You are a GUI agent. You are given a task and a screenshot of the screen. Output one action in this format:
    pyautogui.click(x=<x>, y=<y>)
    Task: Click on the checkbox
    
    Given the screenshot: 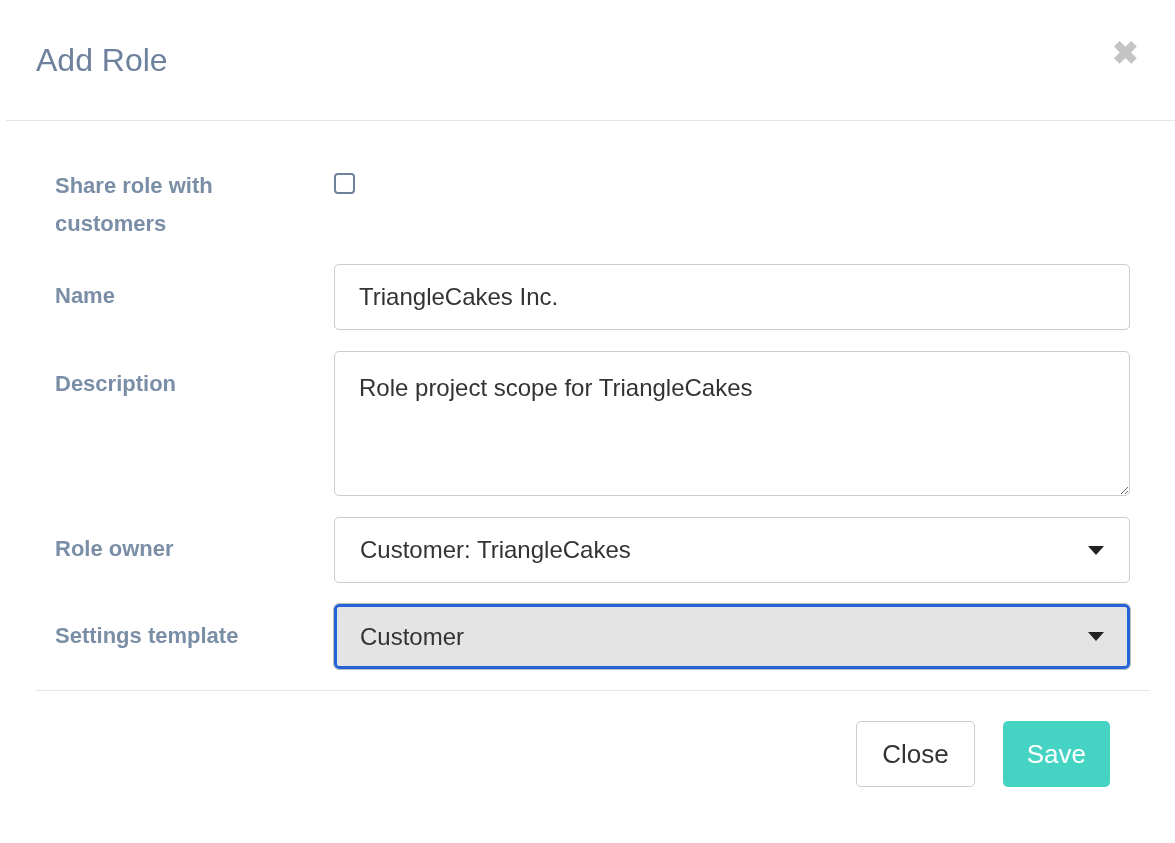 What is the action you would take?
    pyautogui.click(x=344, y=183)
    